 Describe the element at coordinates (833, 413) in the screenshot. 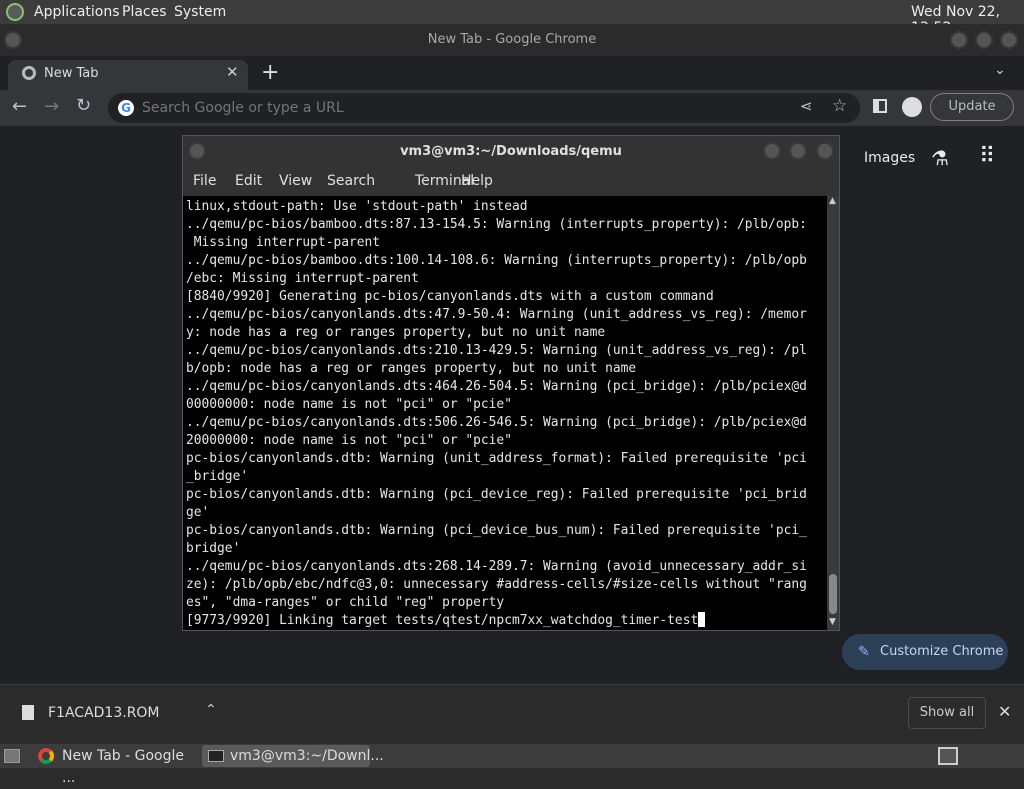

I see `terminal-scrollbar: ▲ ▼` at that location.